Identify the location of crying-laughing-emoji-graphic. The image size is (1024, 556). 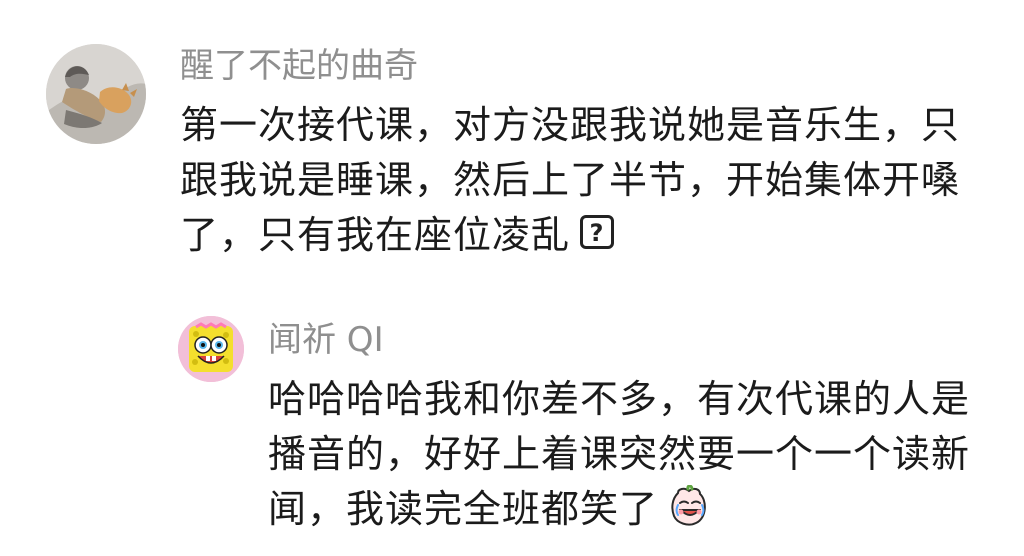
(688, 505).